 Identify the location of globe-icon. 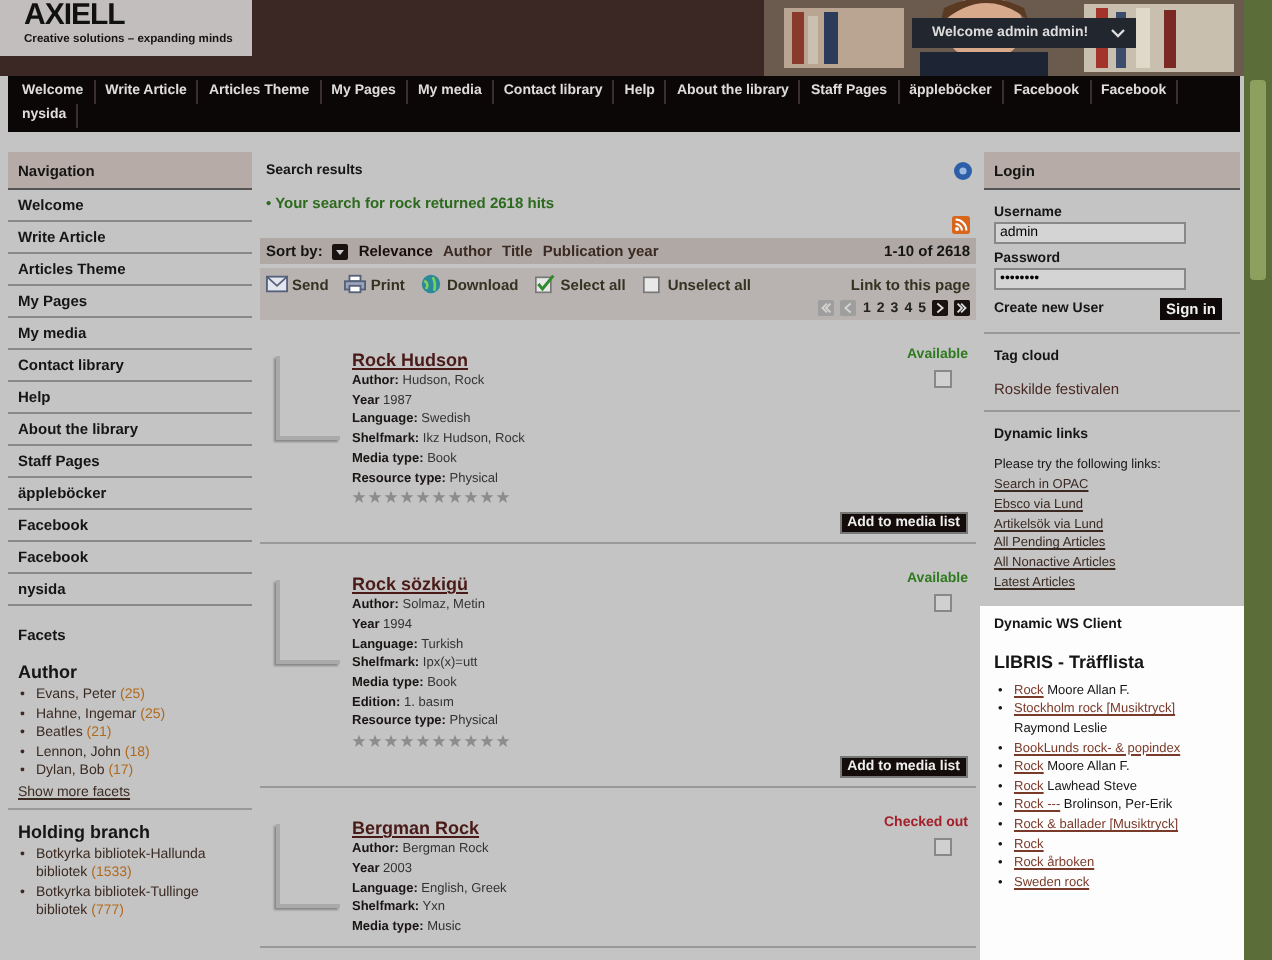
(431, 284).